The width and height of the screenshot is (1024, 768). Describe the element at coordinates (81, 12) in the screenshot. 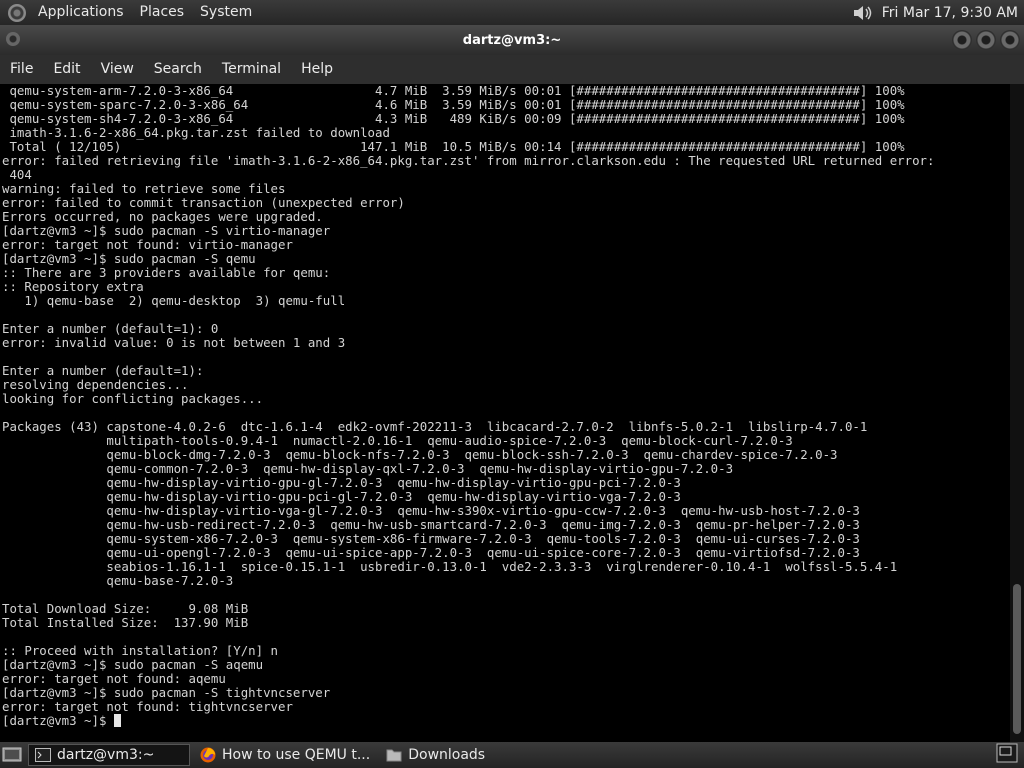

I see `applications-menu: Applications` at that location.